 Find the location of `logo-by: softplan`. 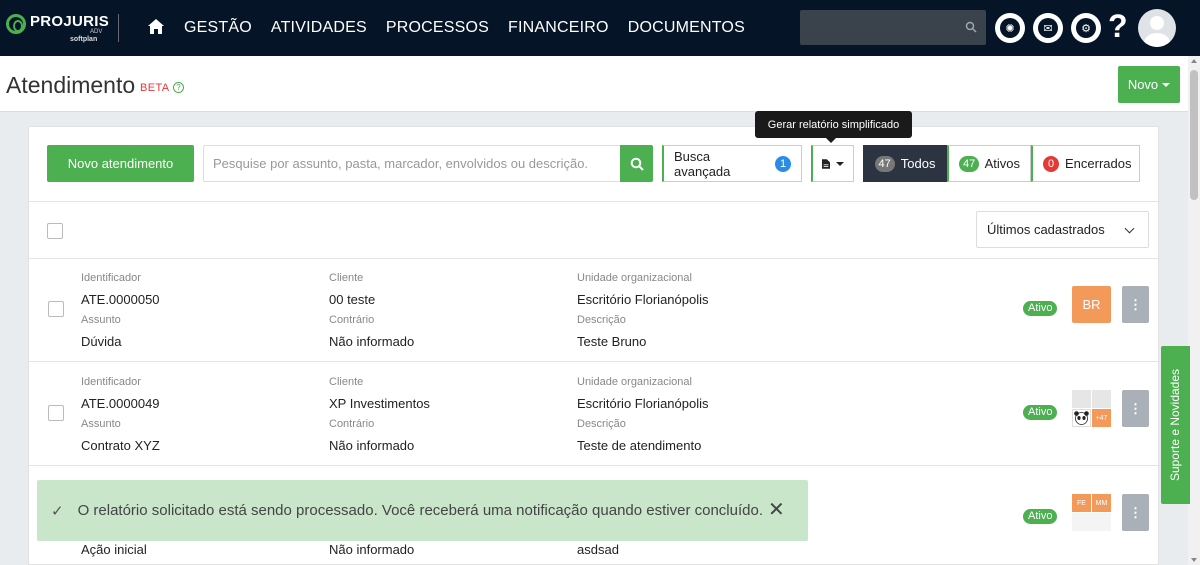

logo-by: softplan is located at coordinates (84, 39).